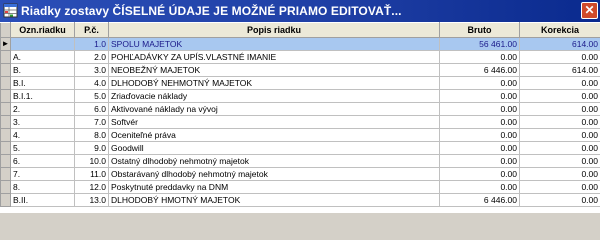 The height and width of the screenshot is (240, 600). I want to click on table-row: 4. 8.0 Oceniteľné práva 0.00 0.00, so click(300, 135).